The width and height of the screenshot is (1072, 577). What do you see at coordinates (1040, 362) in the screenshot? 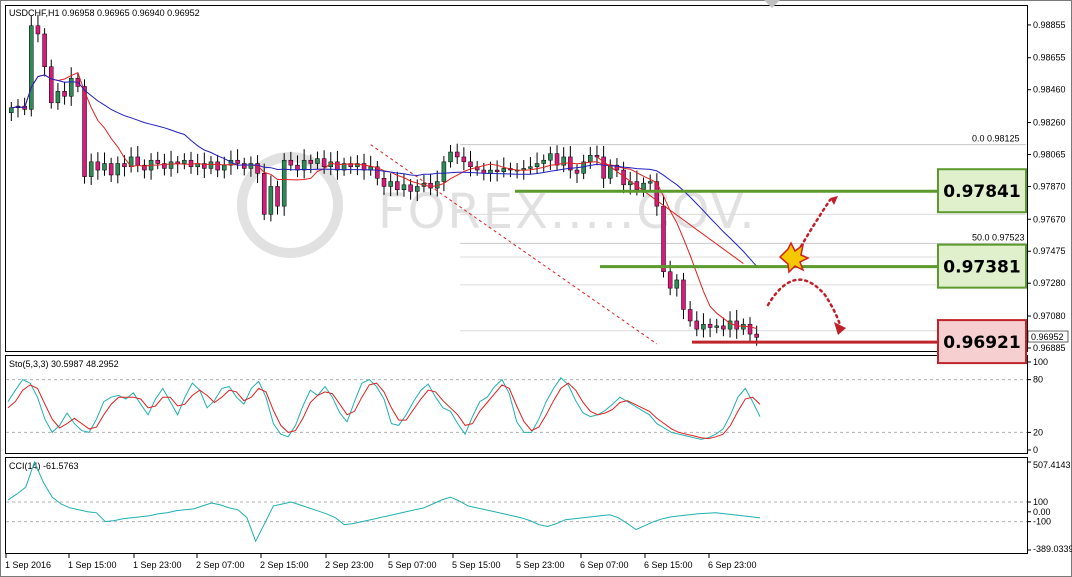
I see `sto-tick-label: 100` at bounding box center [1040, 362].